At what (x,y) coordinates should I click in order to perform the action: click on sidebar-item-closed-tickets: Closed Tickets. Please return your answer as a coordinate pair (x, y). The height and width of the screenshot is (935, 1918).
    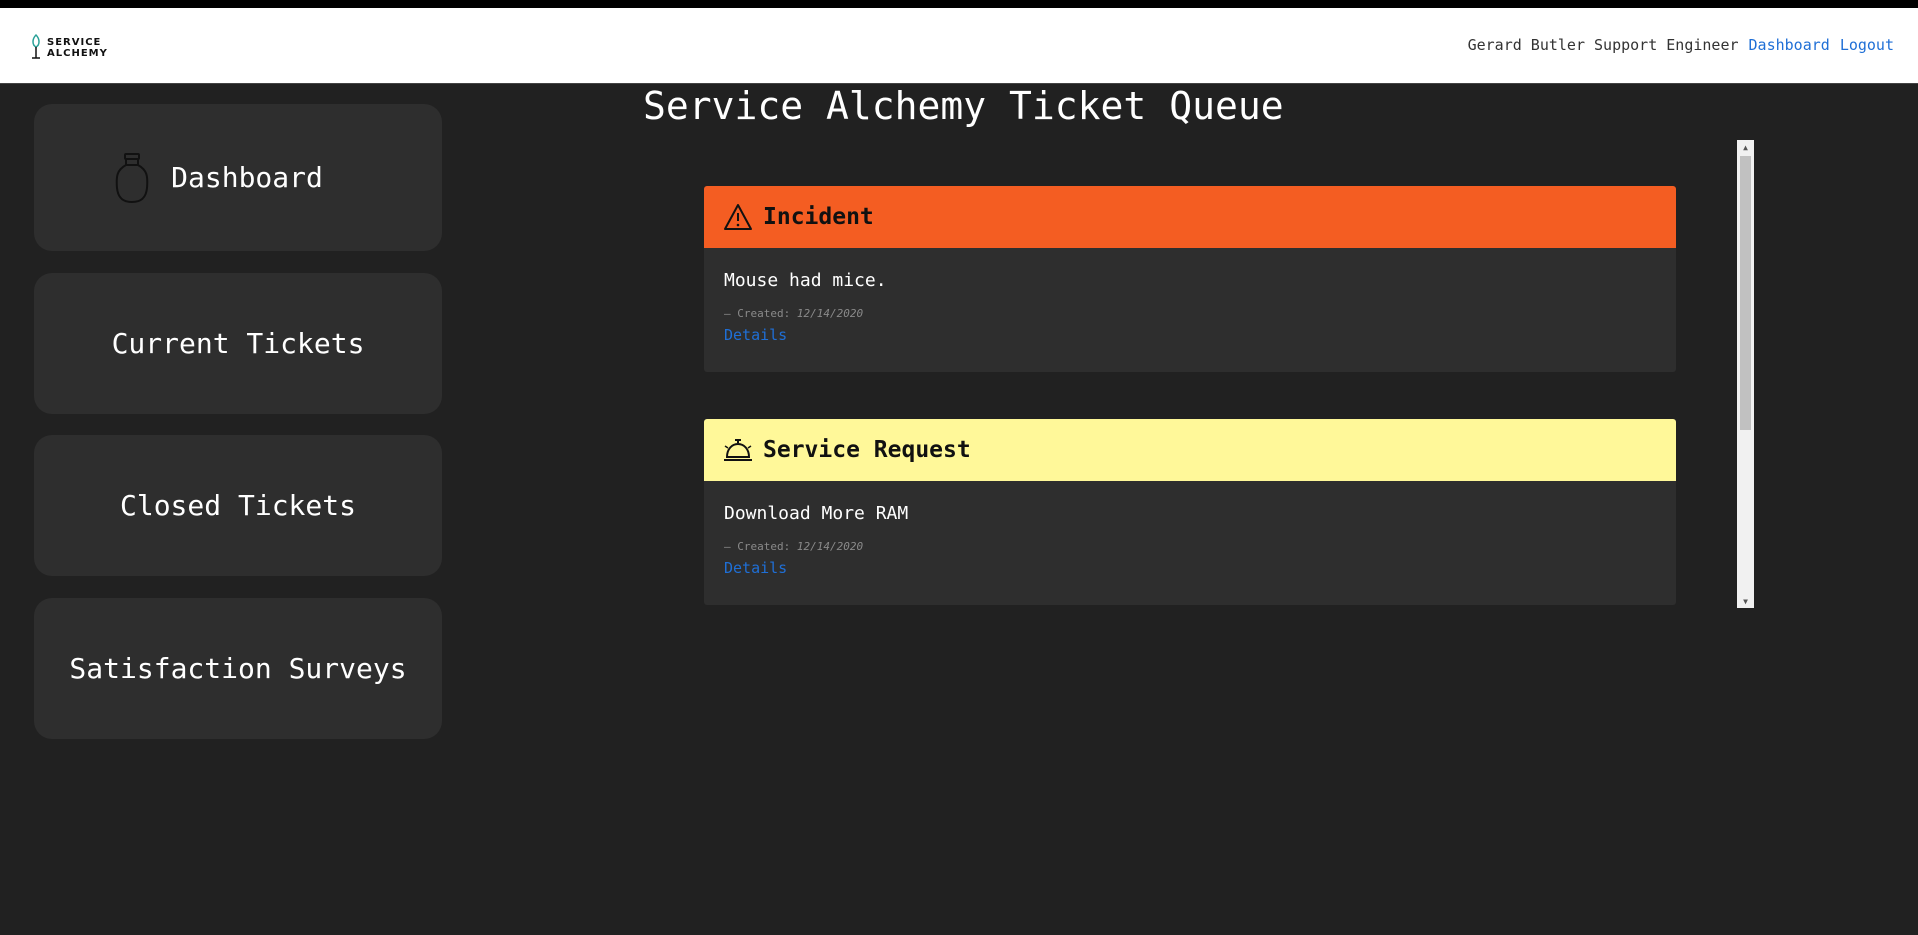
    Looking at the image, I should click on (238, 505).